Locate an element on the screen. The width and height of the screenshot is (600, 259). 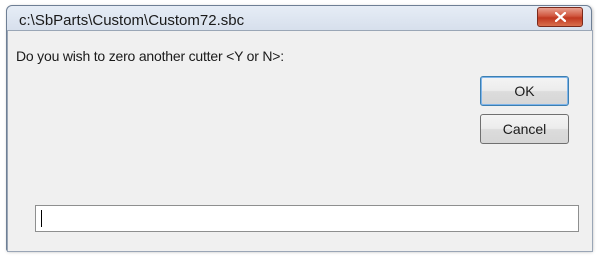
response-input is located at coordinates (307, 218).